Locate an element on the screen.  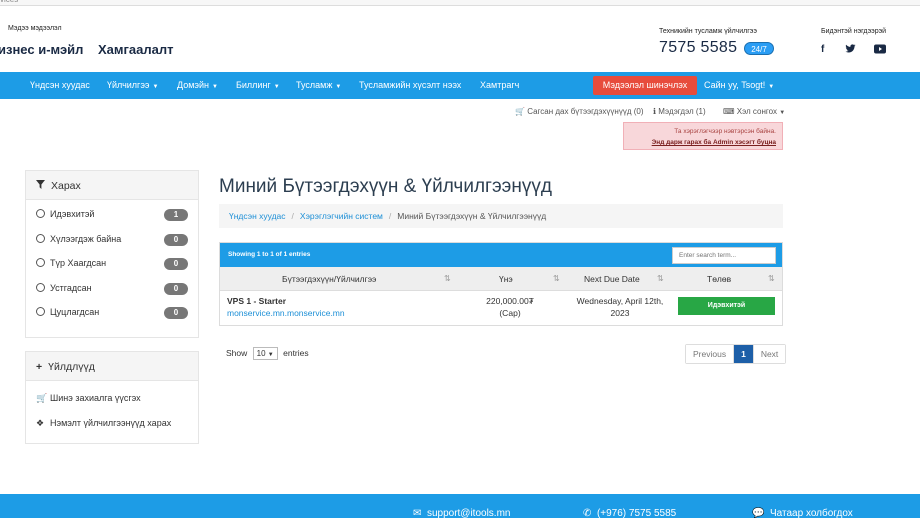
filter-icon is located at coordinates (40, 186).